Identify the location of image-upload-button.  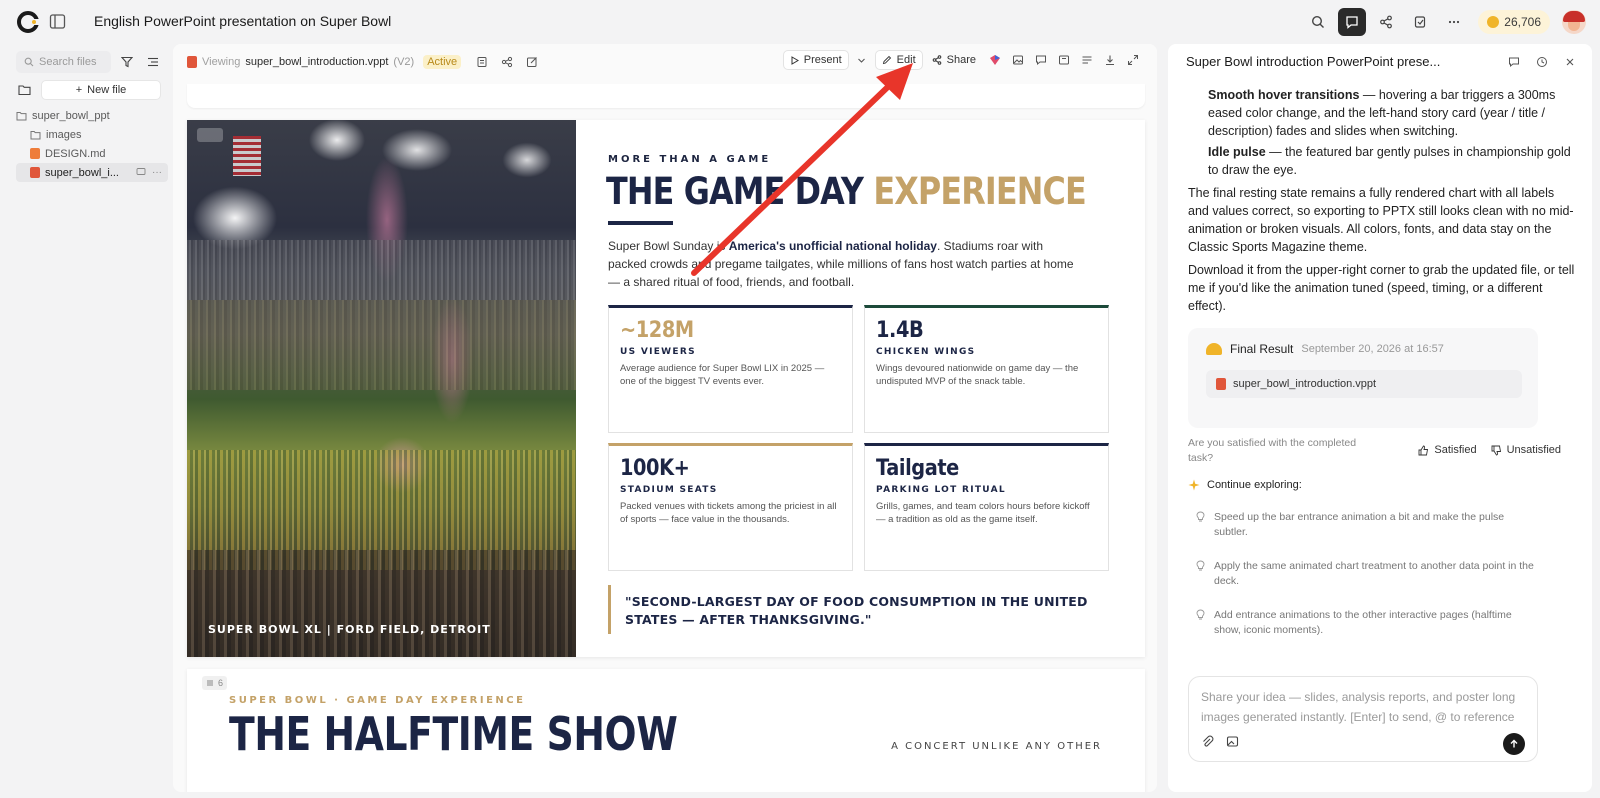
(1232, 744).